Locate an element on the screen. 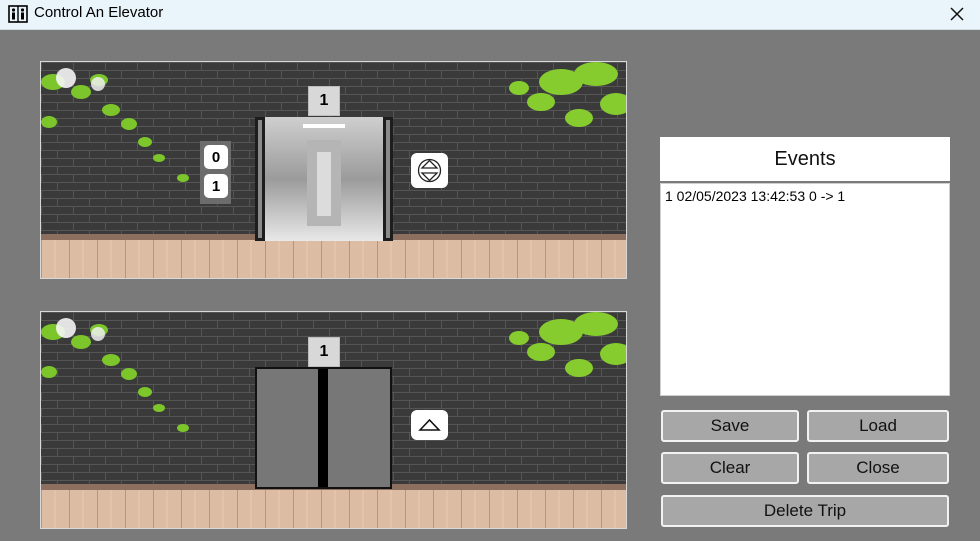 The image size is (980, 541). call-button-floor-1: 1 is located at coordinates (216, 186).